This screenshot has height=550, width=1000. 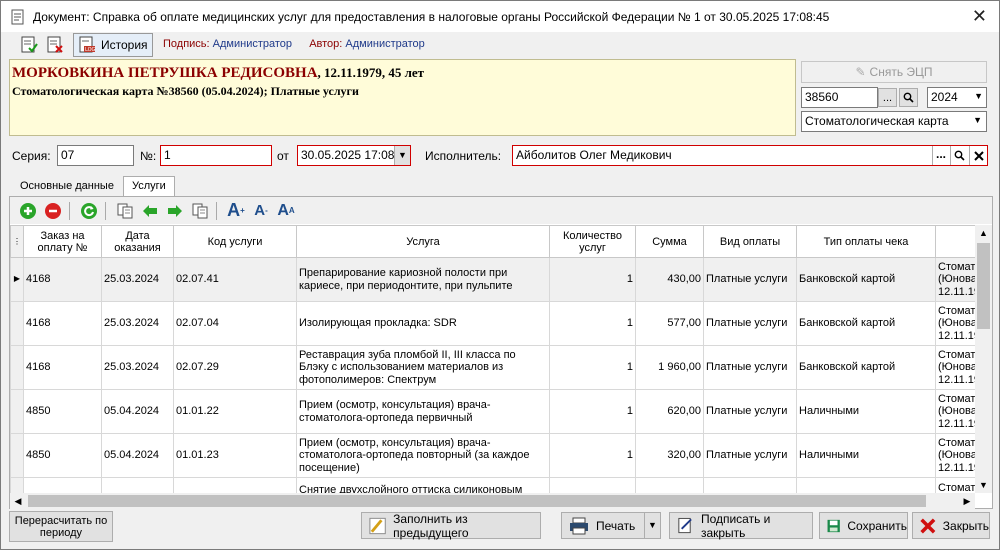 I want to click on code-cell: 02.07.29, so click(x=235, y=367).